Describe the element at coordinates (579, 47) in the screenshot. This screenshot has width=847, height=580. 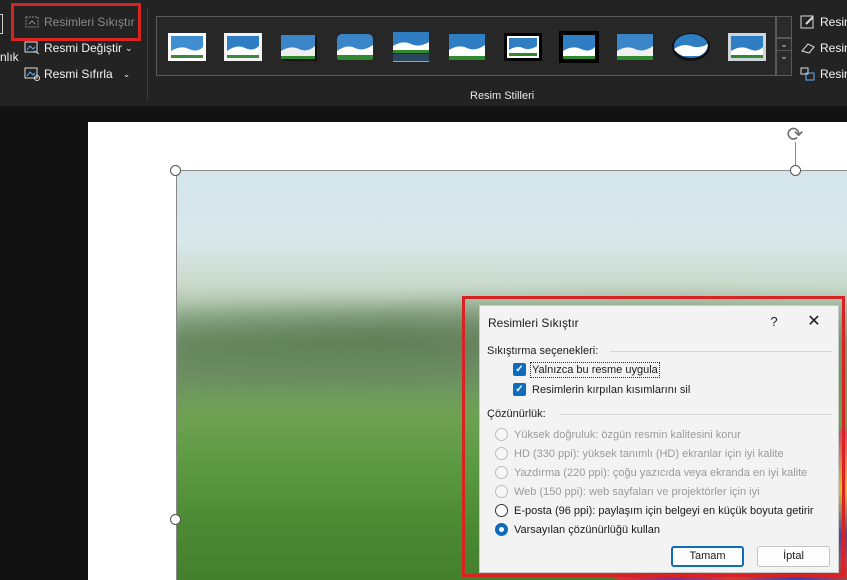
I see `style-thumb-black-border` at that location.